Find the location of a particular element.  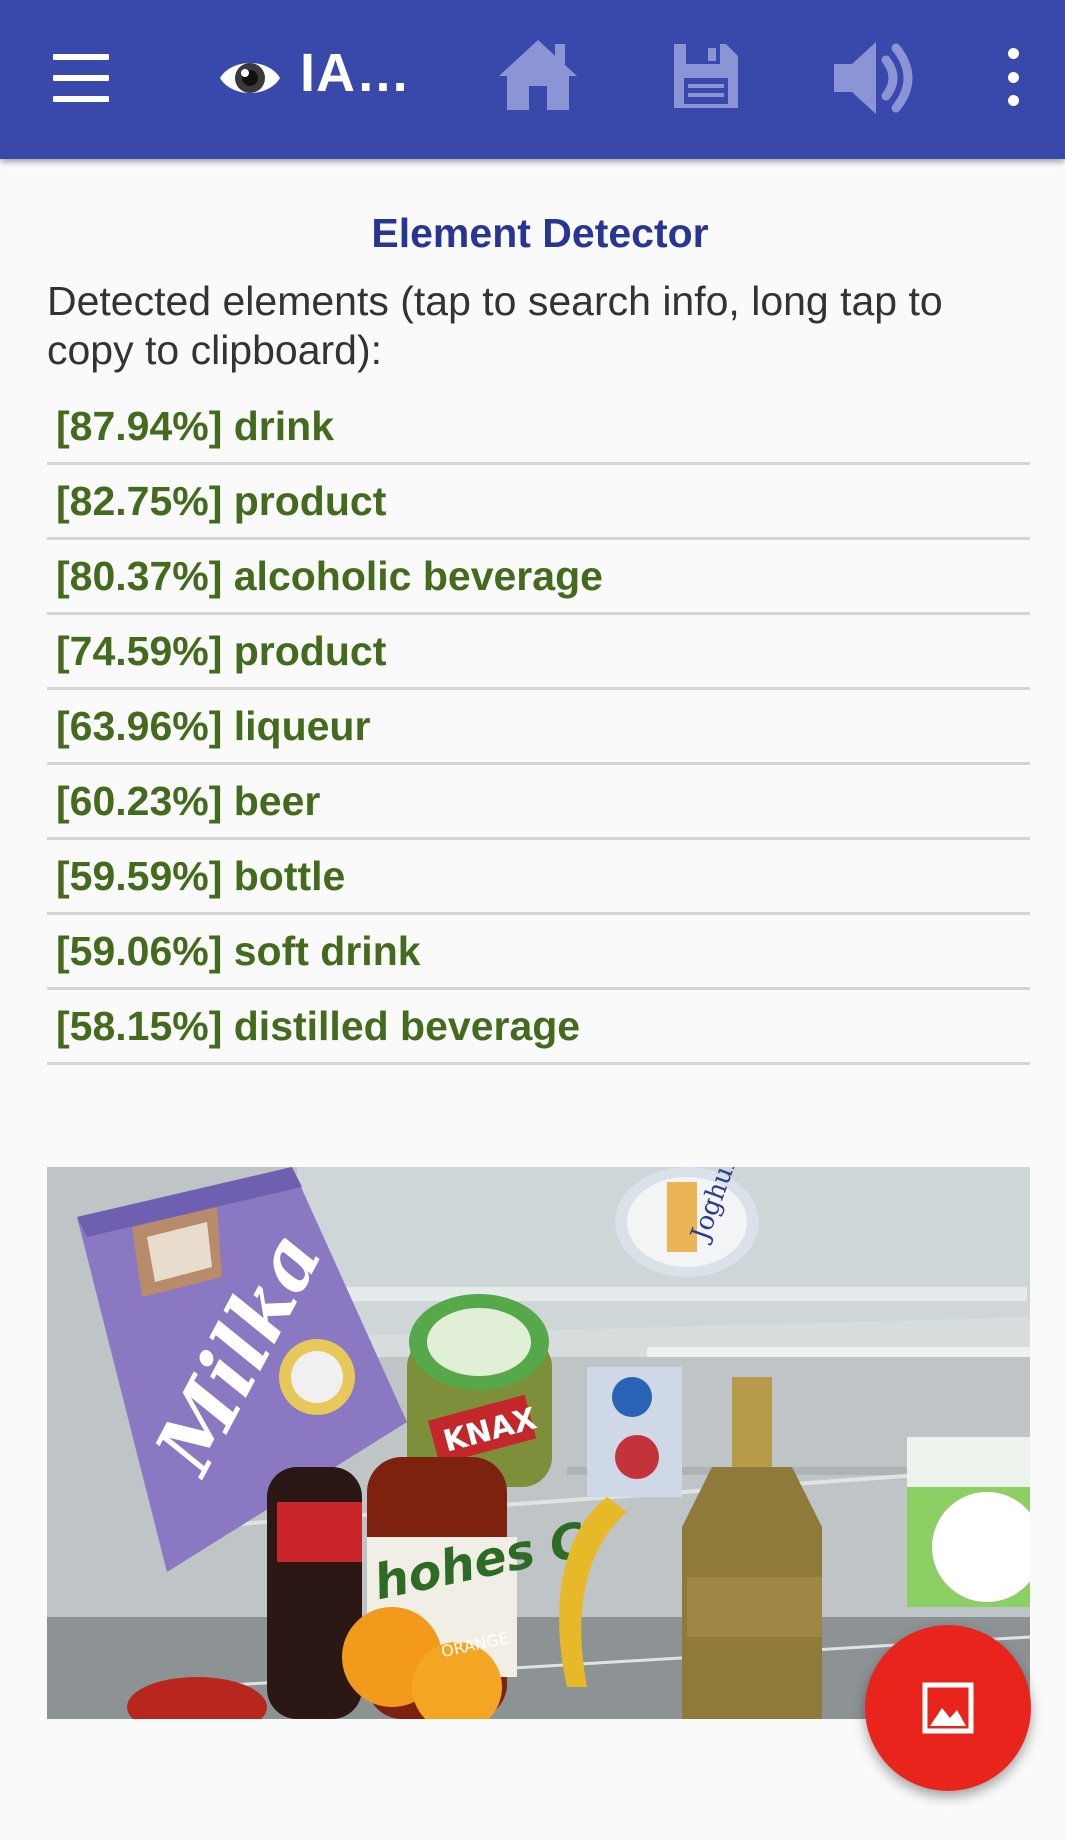

save-icon is located at coordinates (706, 76).